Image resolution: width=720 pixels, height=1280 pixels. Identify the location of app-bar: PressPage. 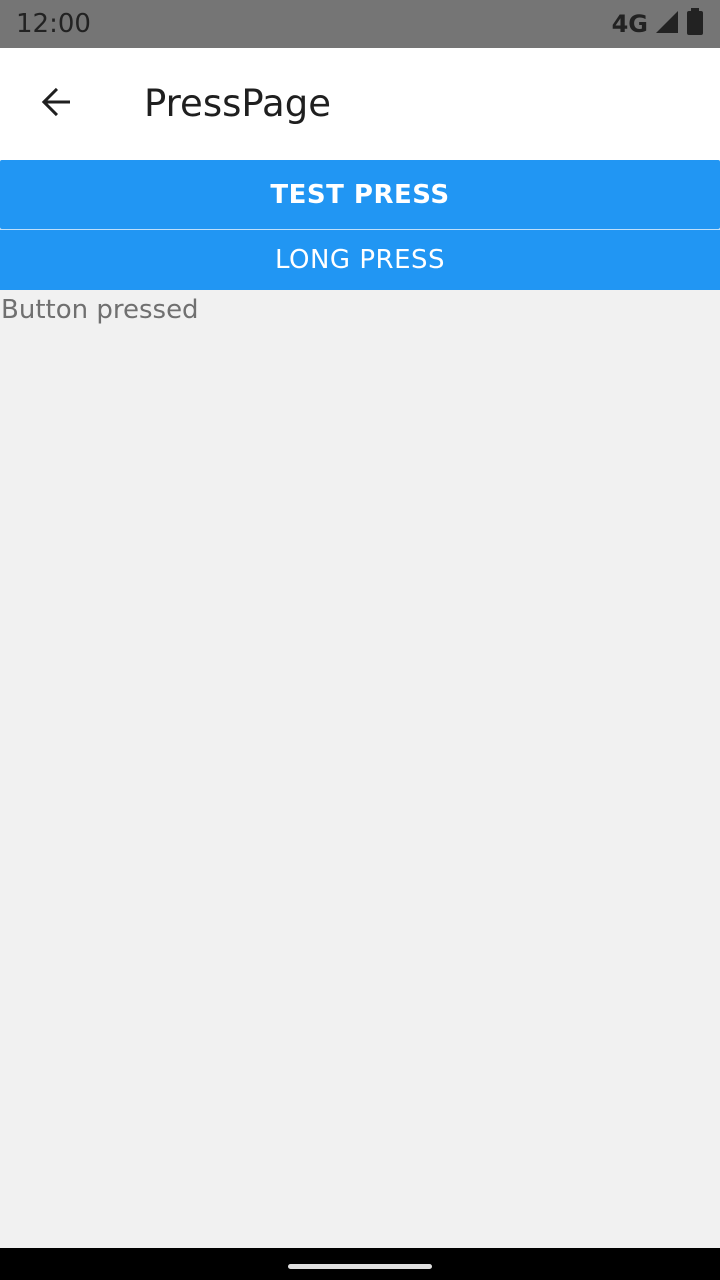
(360, 104).